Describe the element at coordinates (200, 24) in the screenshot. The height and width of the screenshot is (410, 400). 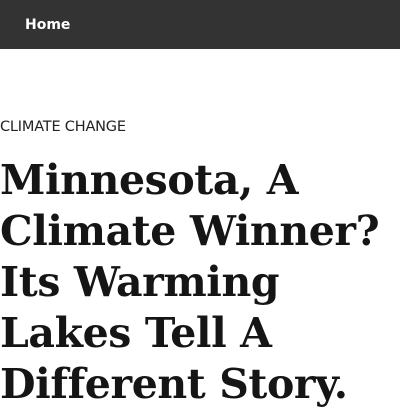
I see `top-navbar: Home` at that location.